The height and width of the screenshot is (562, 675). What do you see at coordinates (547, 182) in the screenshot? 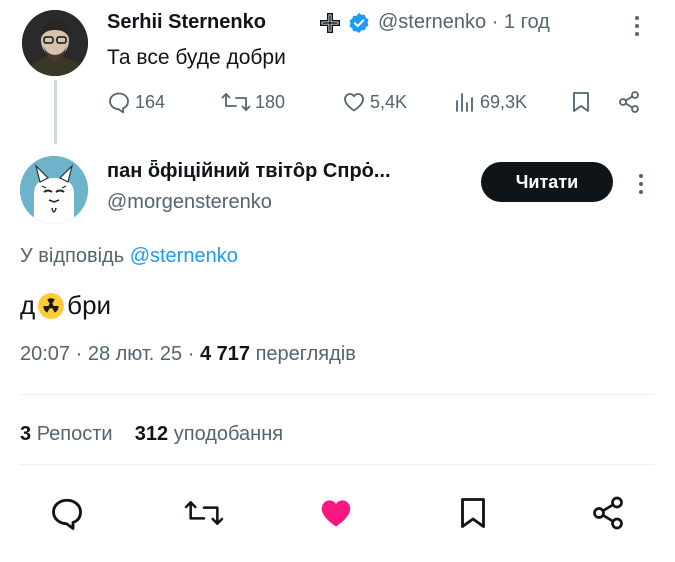
I see `follow-button: Читати` at bounding box center [547, 182].